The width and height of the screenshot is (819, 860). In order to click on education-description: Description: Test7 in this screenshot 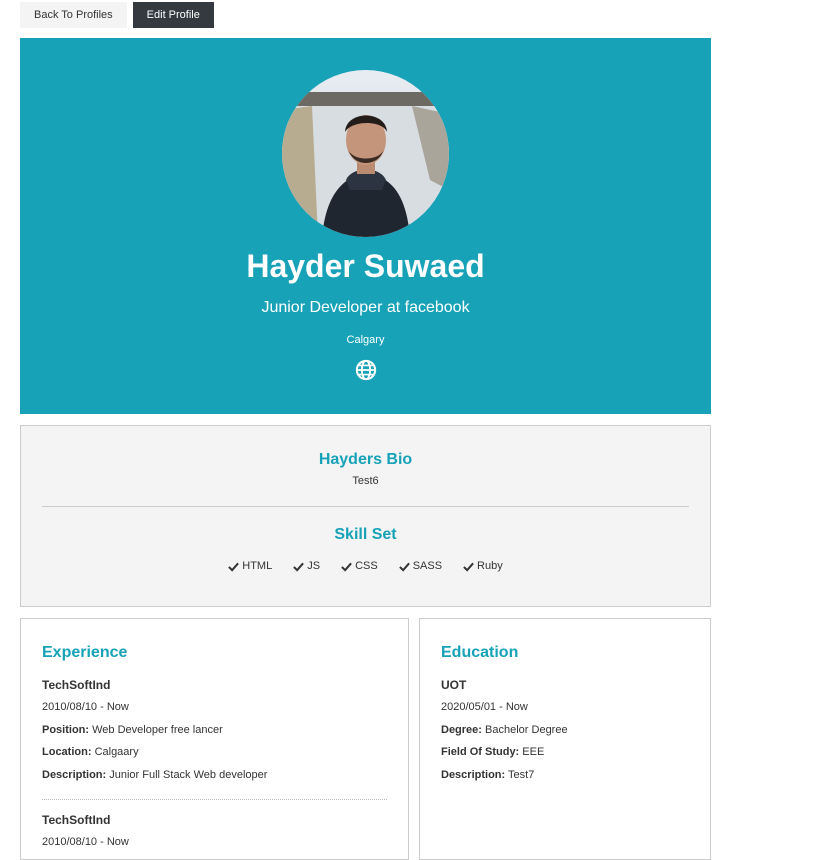, I will do `click(488, 774)`.